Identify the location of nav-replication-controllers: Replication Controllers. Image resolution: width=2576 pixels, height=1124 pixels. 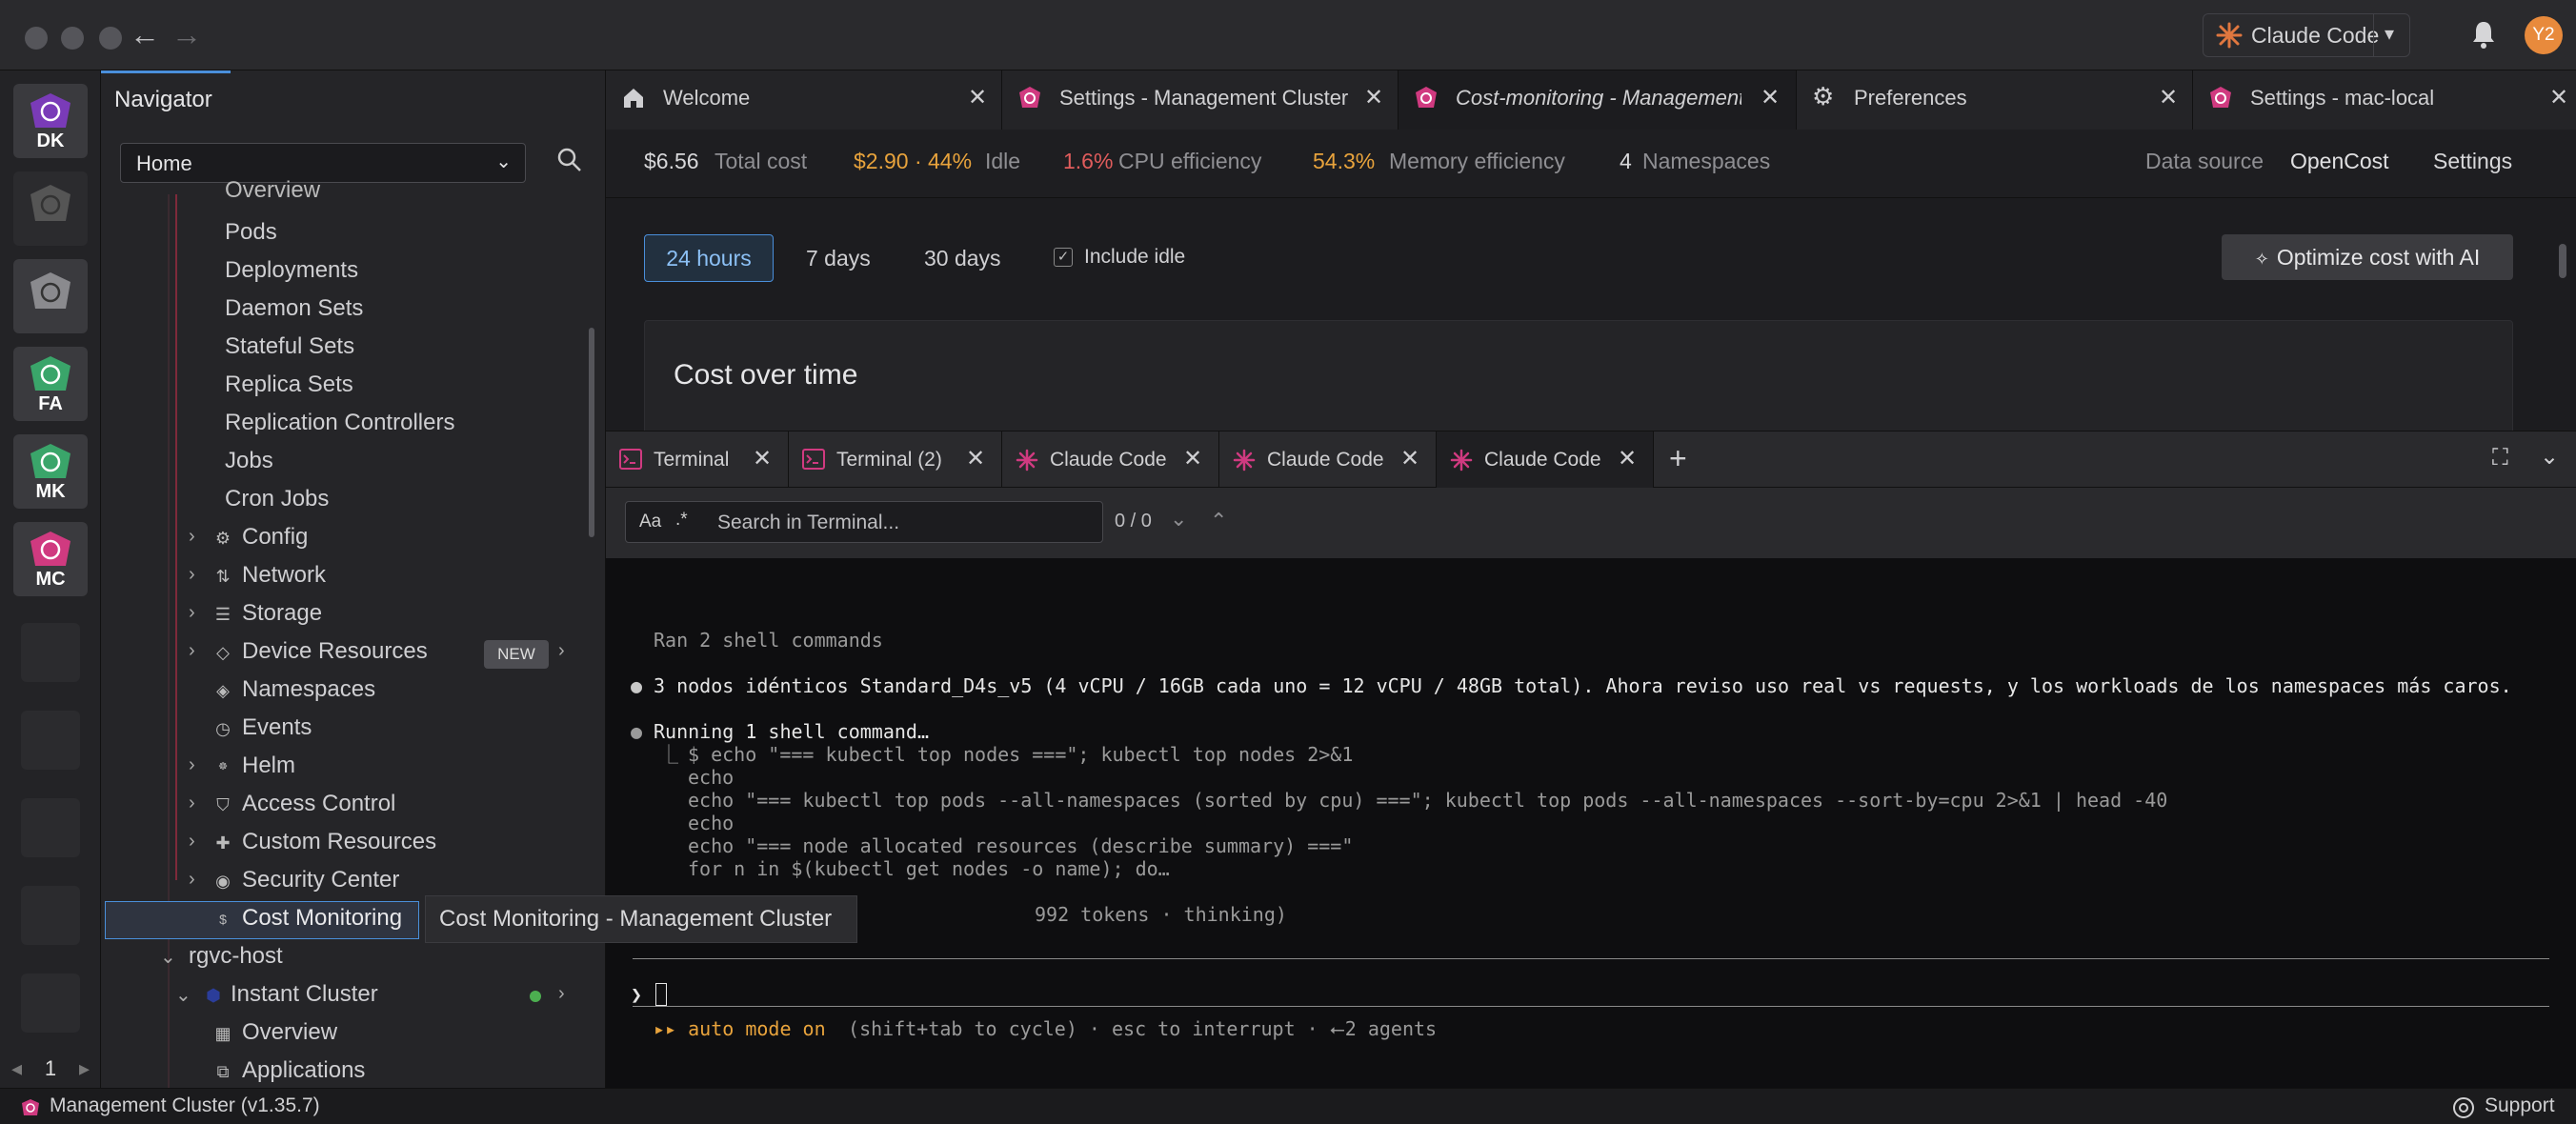
(339, 423).